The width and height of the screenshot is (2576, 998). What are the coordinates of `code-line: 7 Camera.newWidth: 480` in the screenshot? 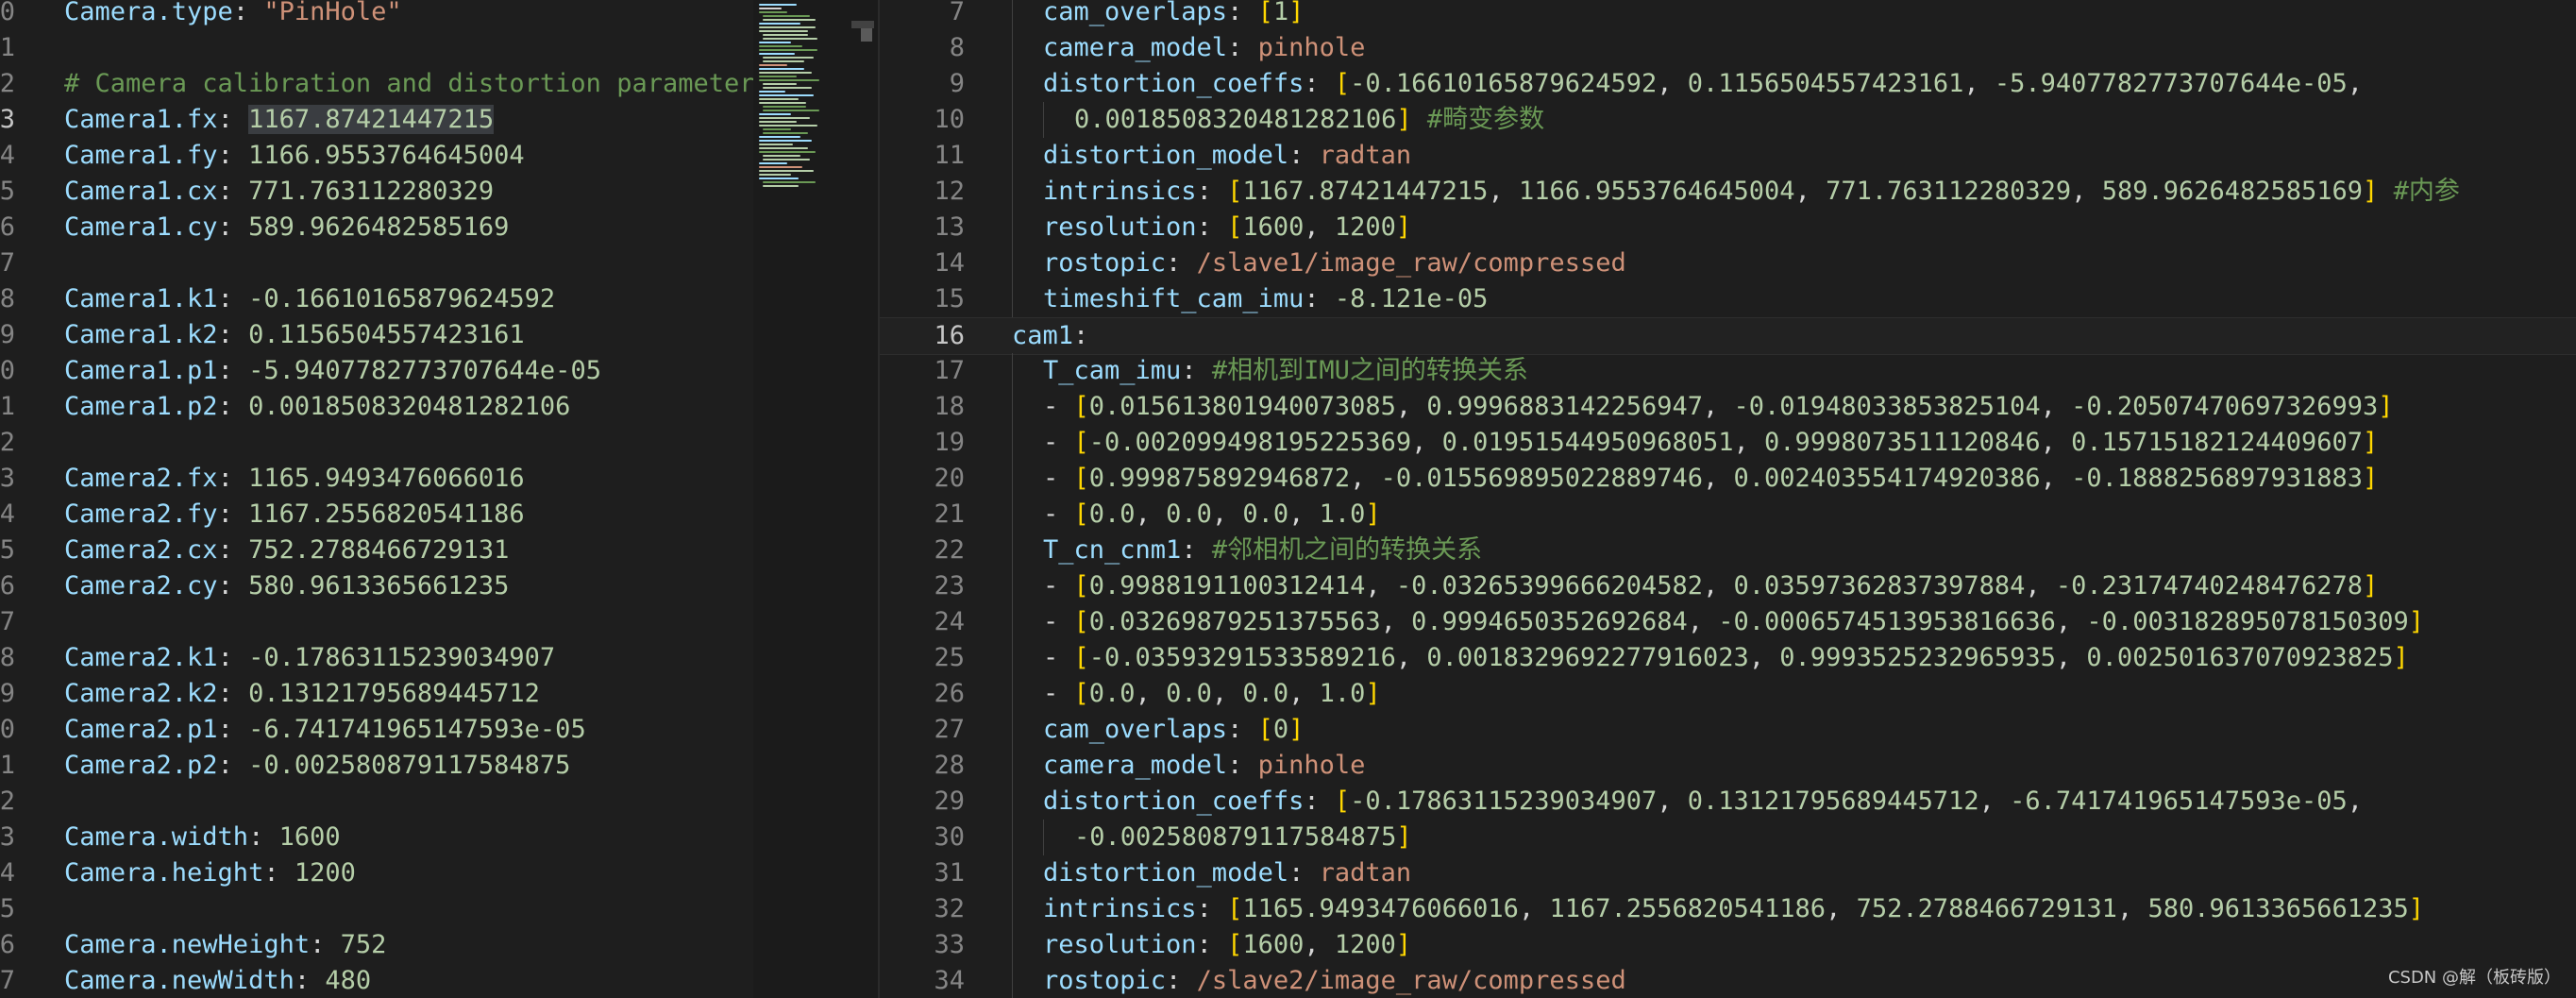 It's located at (377, 980).